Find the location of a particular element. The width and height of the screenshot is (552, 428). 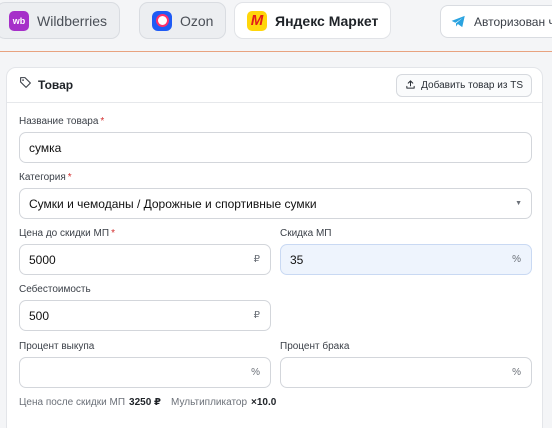

defect-input: % is located at coordinates (406, 372).